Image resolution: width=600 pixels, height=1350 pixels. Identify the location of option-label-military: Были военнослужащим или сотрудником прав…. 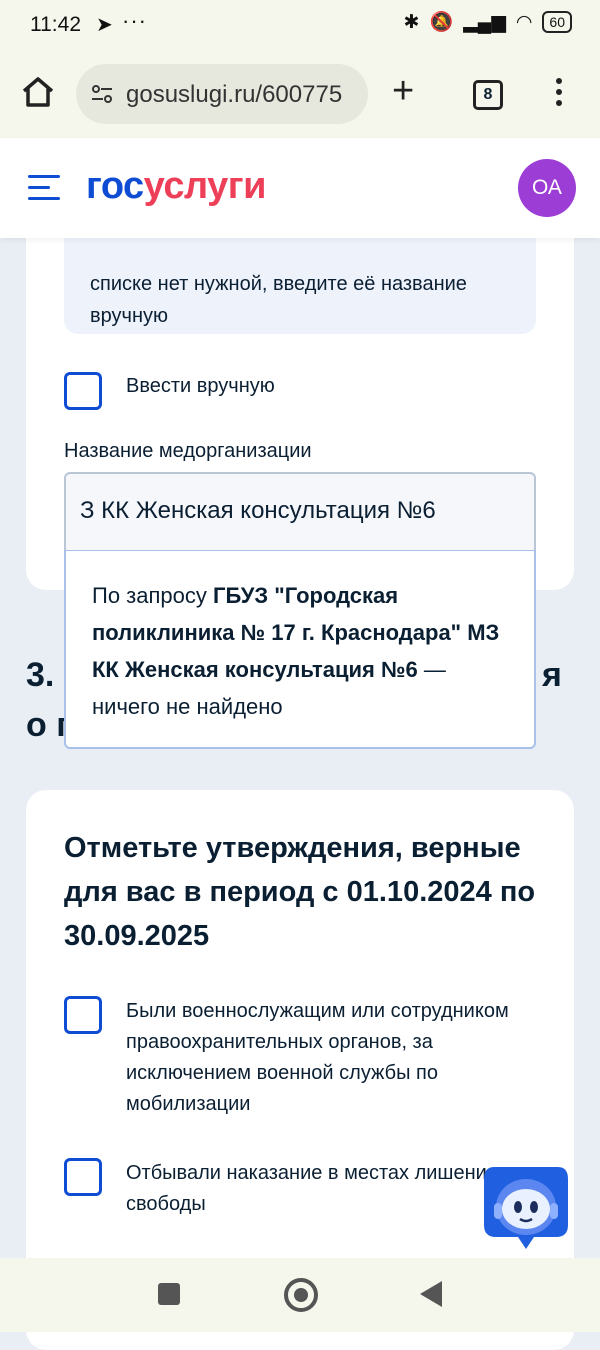
(321, 1058).